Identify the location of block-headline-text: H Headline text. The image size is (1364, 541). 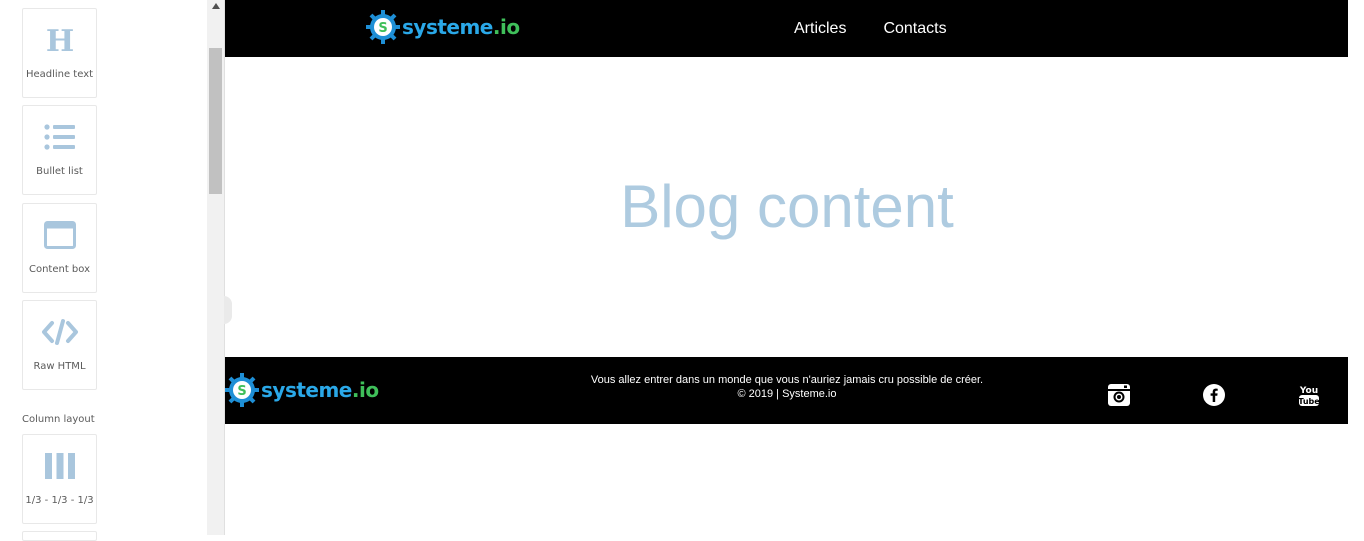
(59, 53).